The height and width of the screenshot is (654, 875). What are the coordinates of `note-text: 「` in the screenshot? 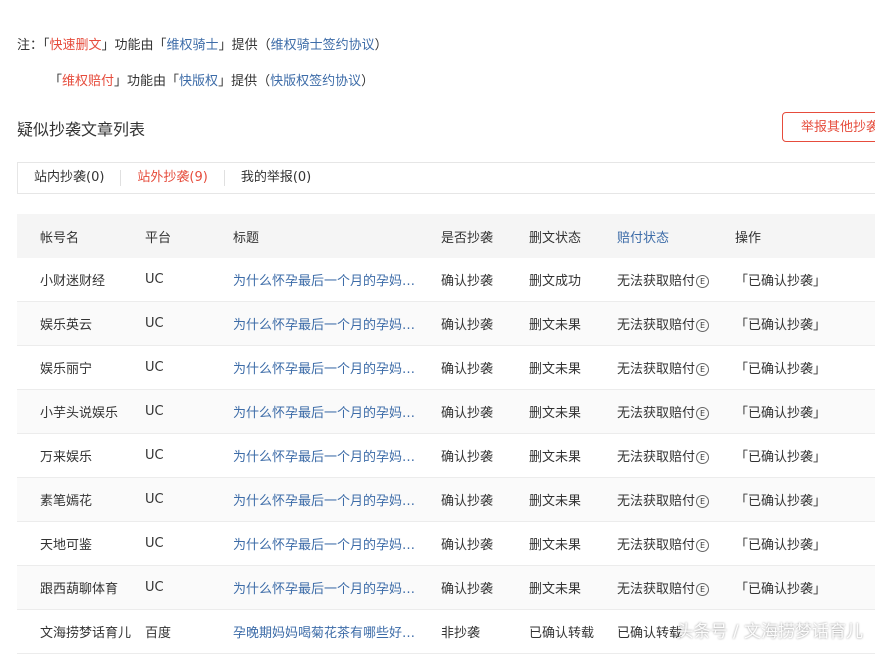 It's located at (56, 81).